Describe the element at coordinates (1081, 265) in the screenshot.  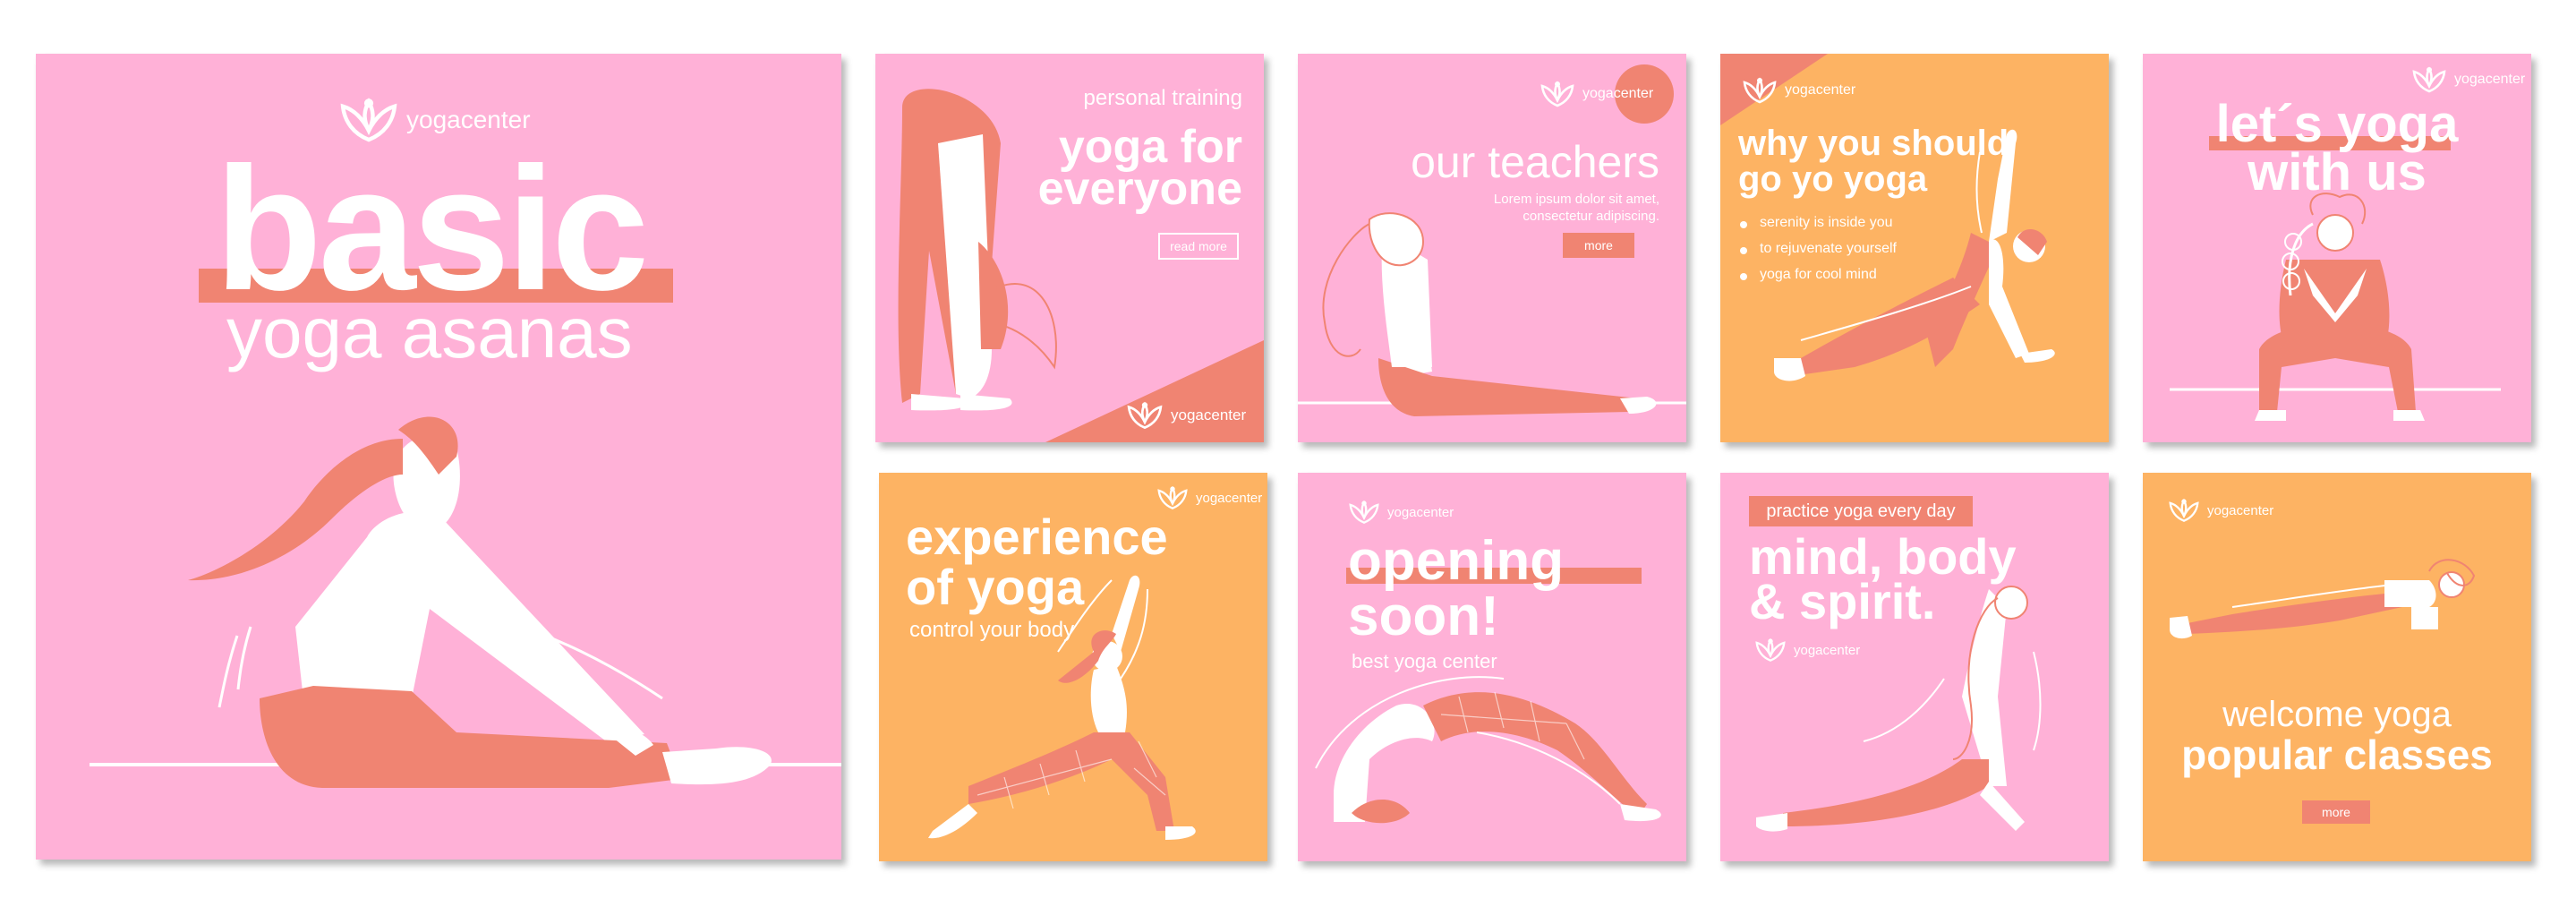
I see `standing-forward-bend-figure` at that location.